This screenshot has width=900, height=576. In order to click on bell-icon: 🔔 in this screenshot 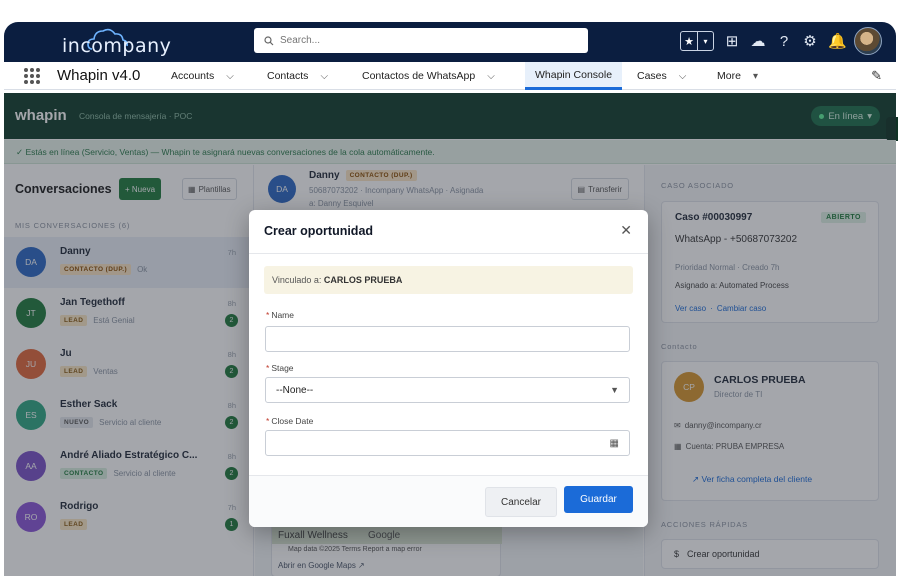, I will do `click(837, 41)`.